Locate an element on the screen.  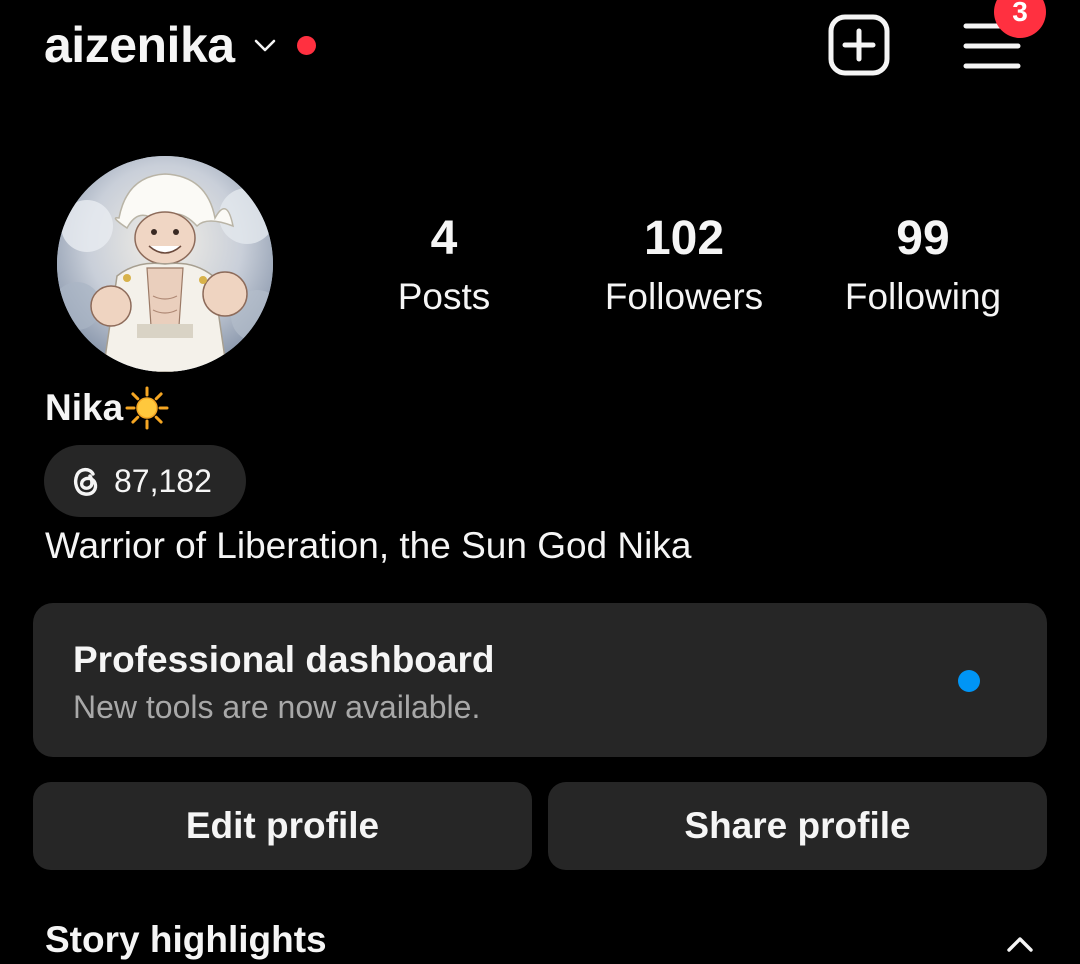
dashboard-subtitle: New tools are now available. is located at coordinates (277, 707).